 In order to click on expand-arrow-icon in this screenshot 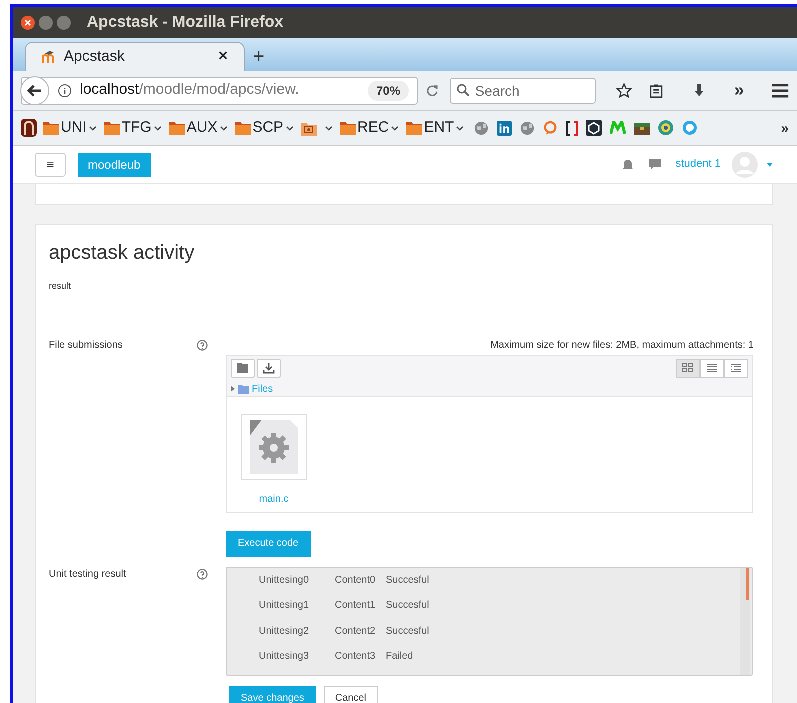, I will do `click(233, 389)`.